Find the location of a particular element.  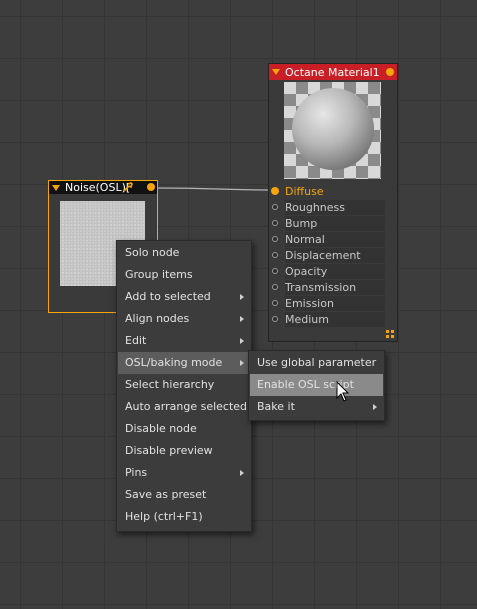

menu-item-add-to-selected: Add to selected is located at coordinates (184, 297).